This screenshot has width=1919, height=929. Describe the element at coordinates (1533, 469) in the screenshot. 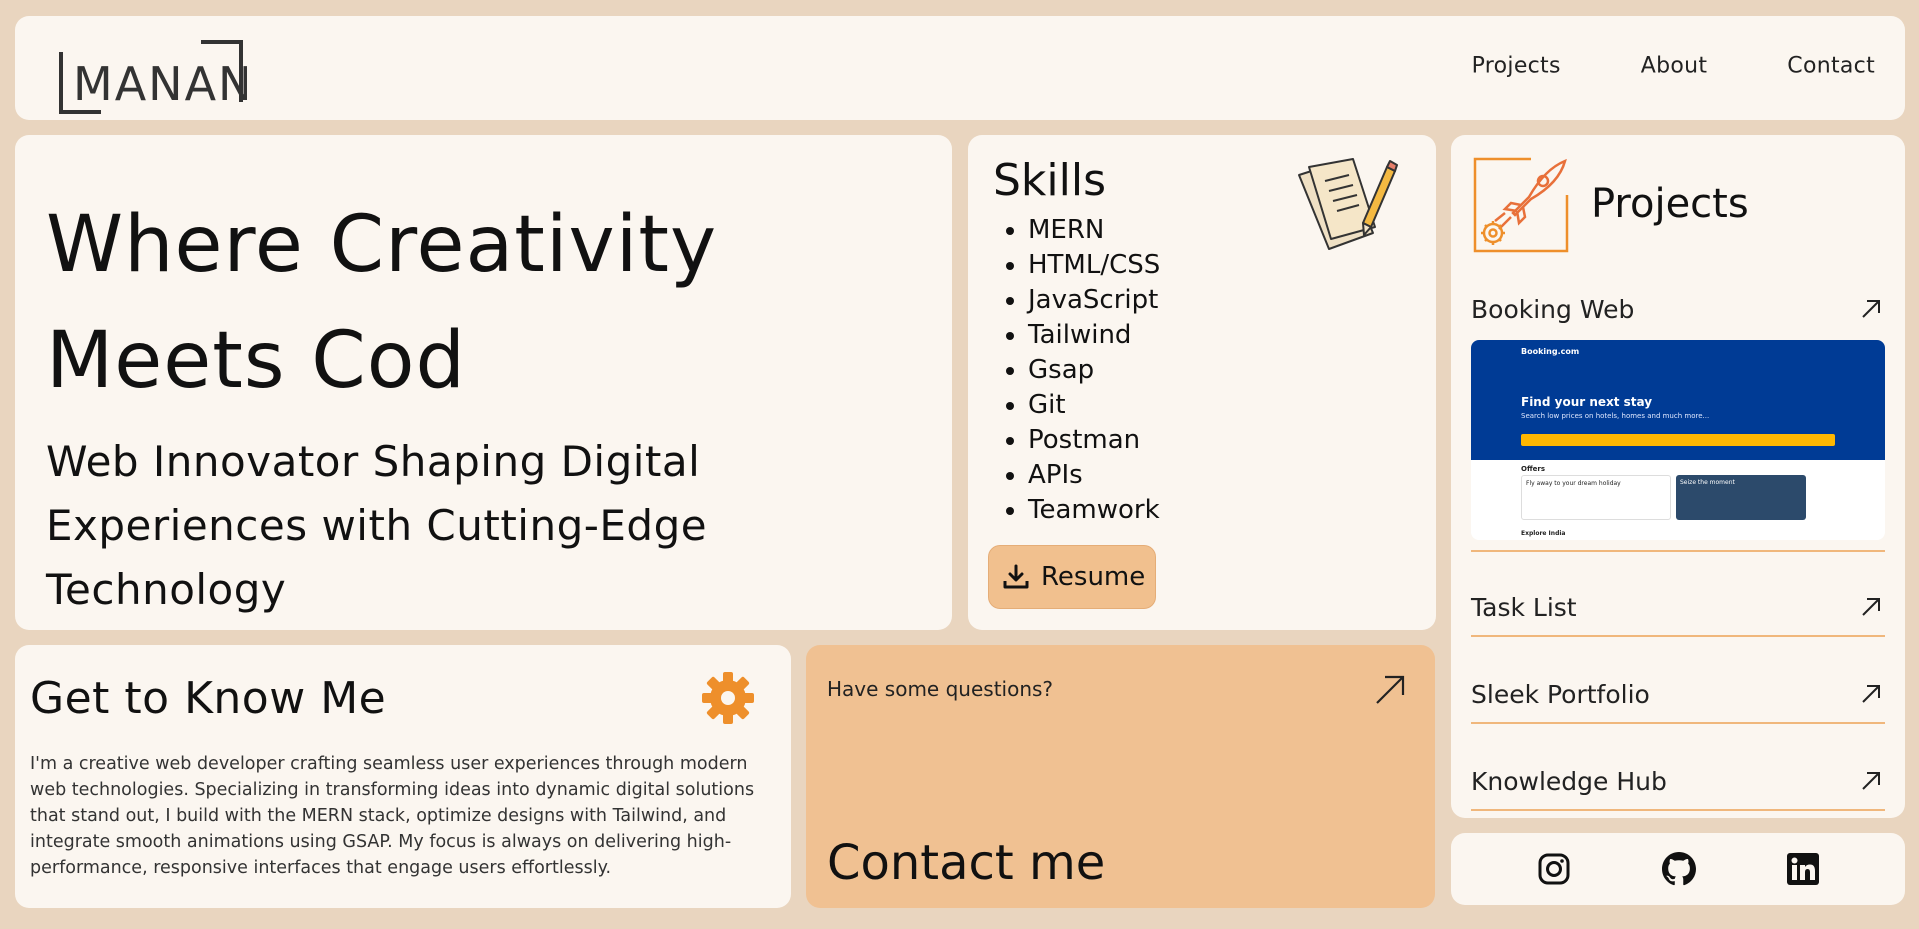

I see `preview-offers: Offers` at that location.